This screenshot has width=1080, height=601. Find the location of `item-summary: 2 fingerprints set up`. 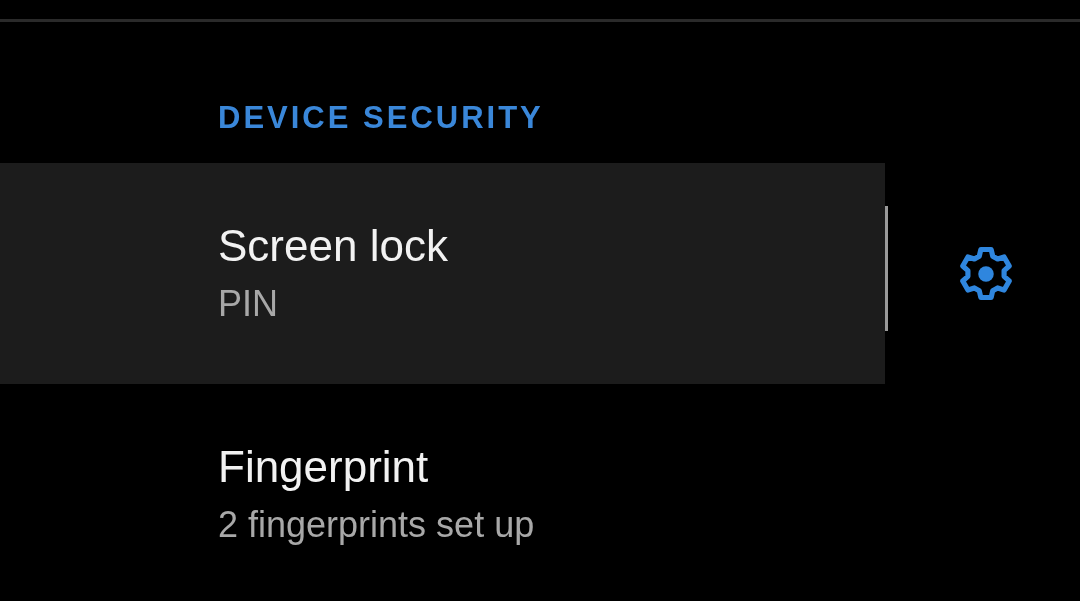

item-summary: 2 fingerprints set up is located at coordinates (377, 524).